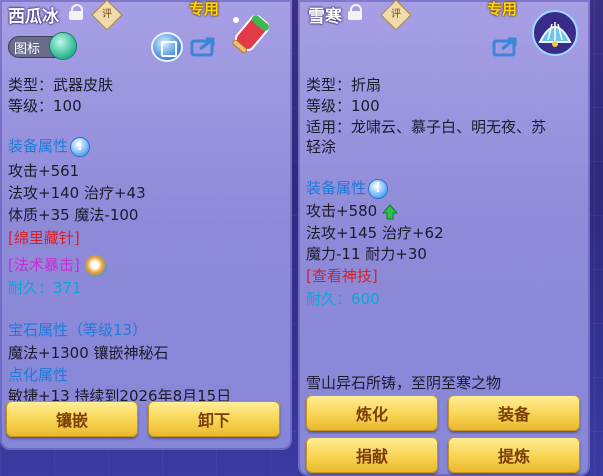  Describe the element at coordinates (95, 265) in the screenshot. I see `swirl-icon` at that location.